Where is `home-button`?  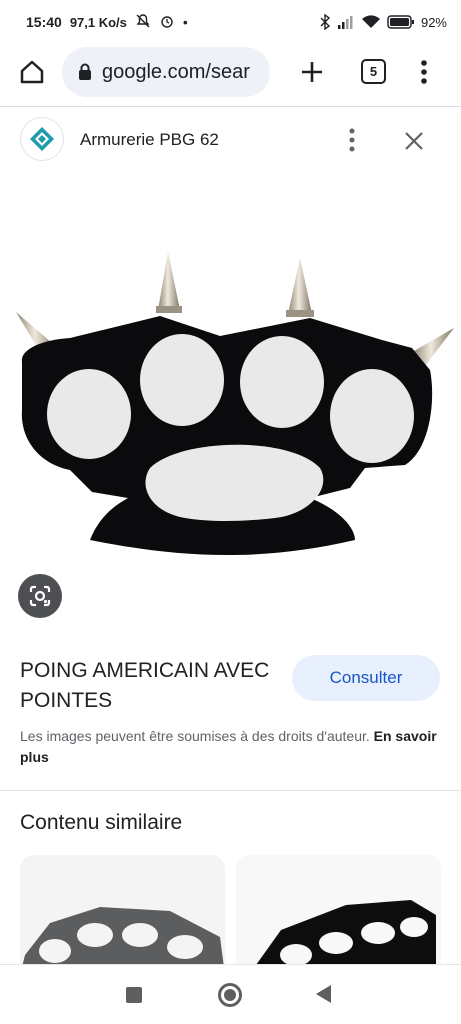 home-button is located at coordinates (32, 72).